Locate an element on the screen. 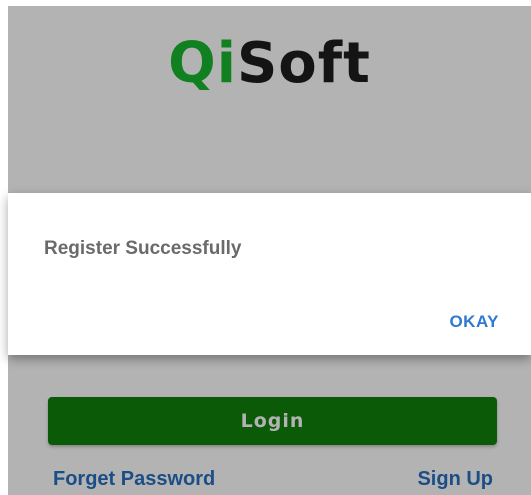 This screenshot has height=495, width=531. logo-soft-text: Soft is located at coordinates (303, 63).